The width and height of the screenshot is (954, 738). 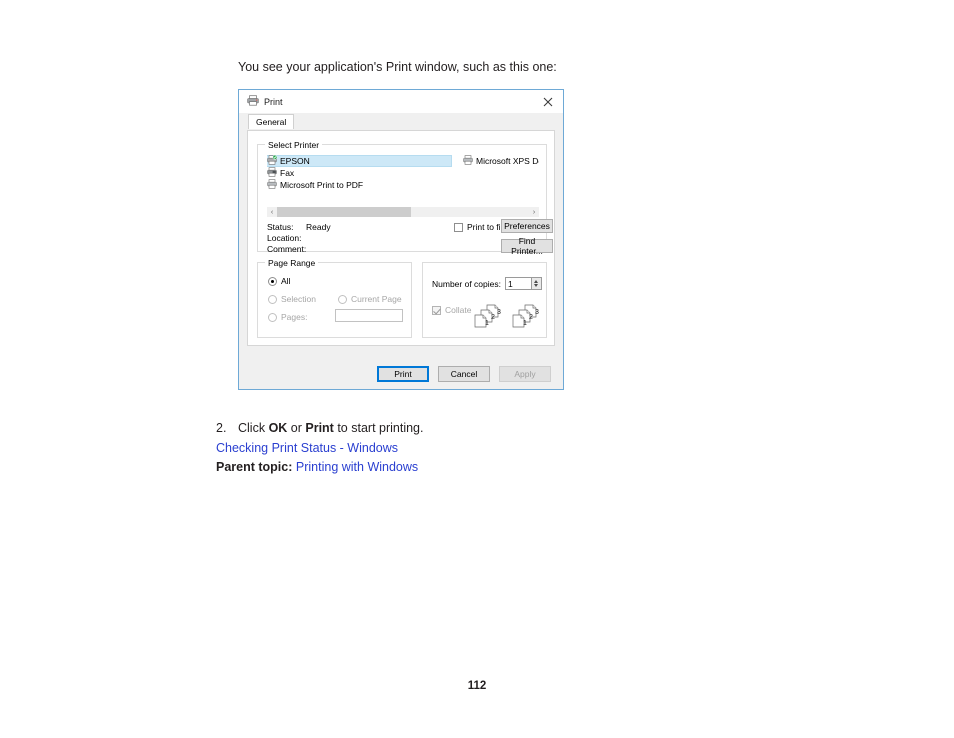 What do you see at coordinates (221, 428) in the screenshot?
I see `step-number: 2.` at bounding box center [221, 428].